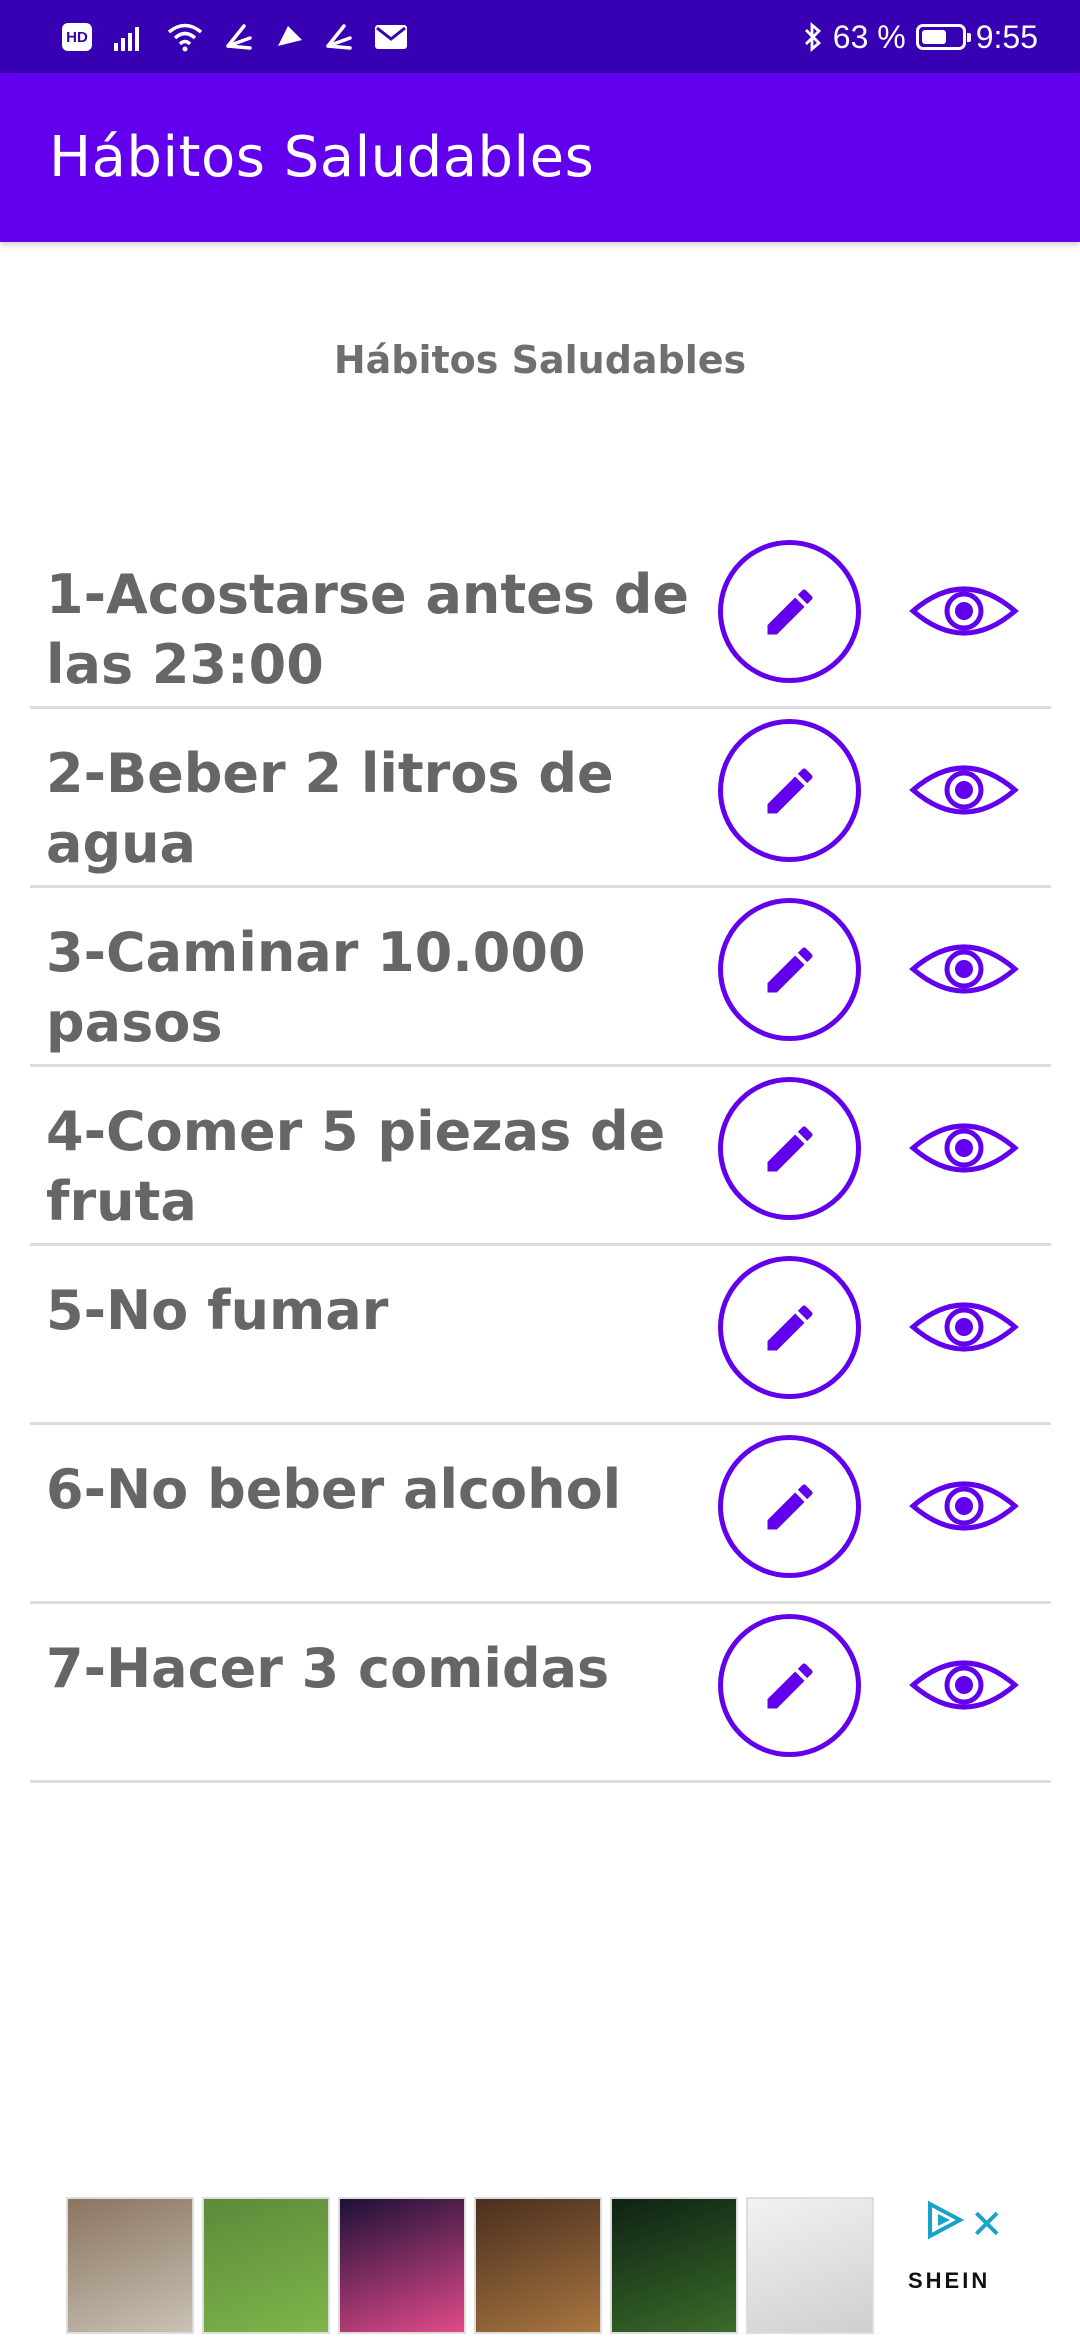 The image size is (1080, 2340). I want to click on wifi-icon, so click(185, 37).